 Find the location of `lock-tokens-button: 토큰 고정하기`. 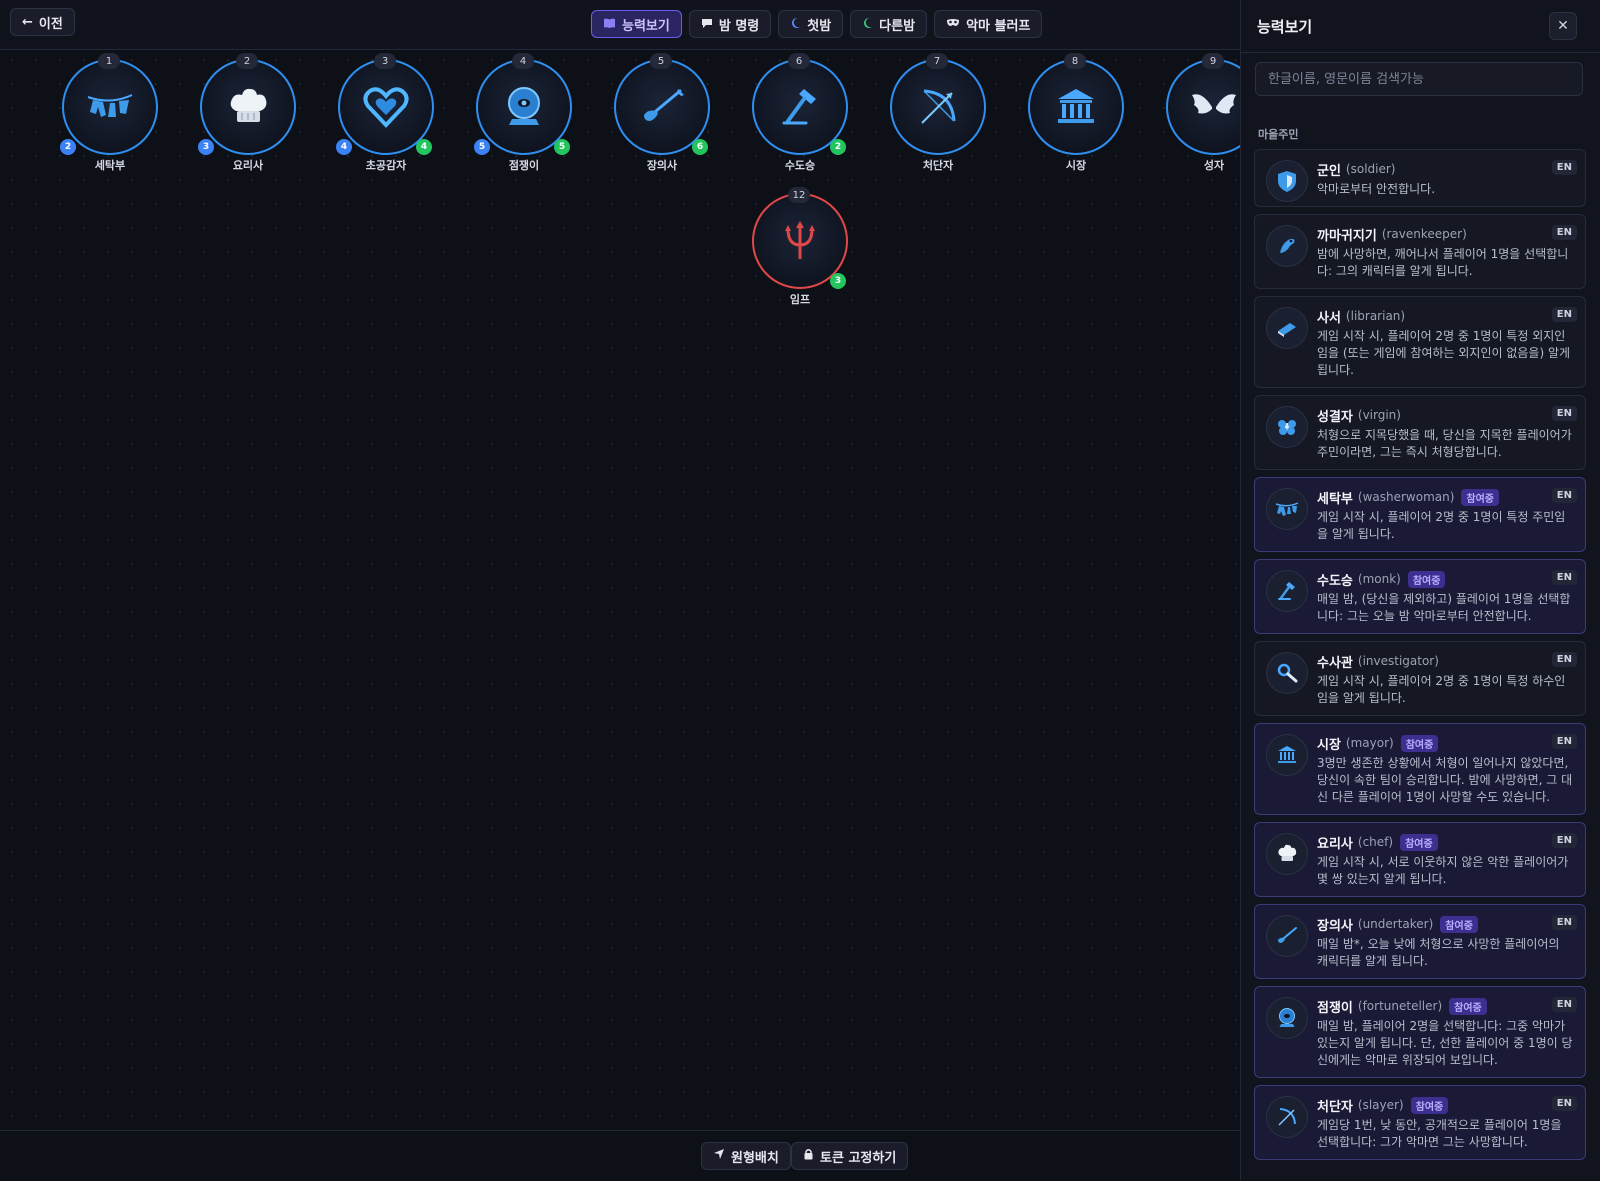

lock-tokens-button: 토큰 고정하기 is located at coordinates (850, 1156).